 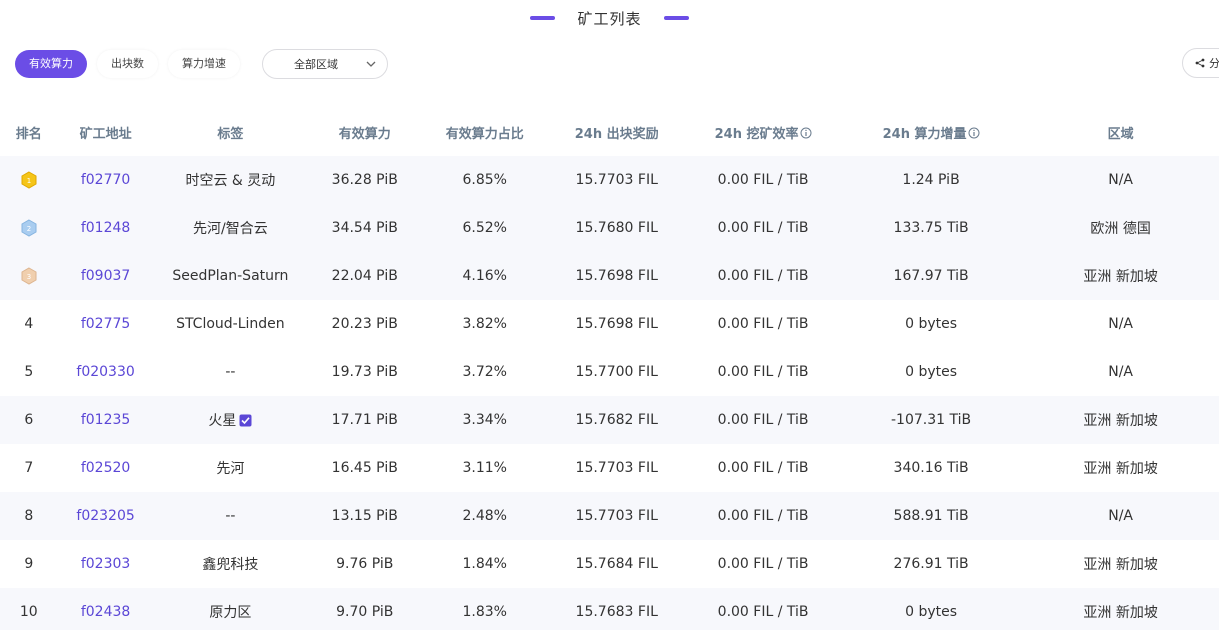 I want to click on power-value: 34.54 PiB, so click(x=364, y=228).